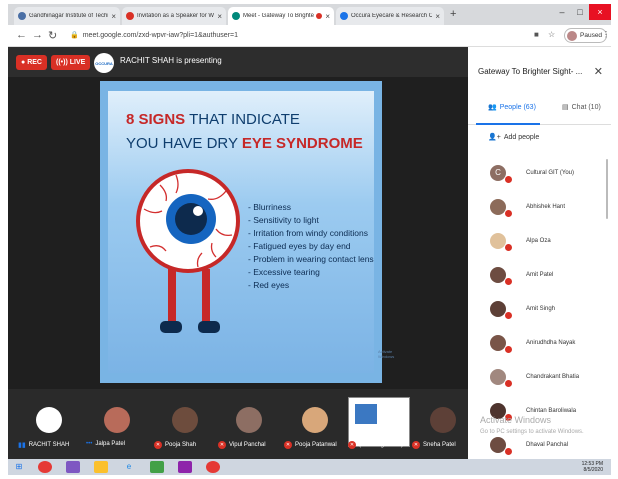  I want to click on list-item: Amit Patel, so click(539, 278).